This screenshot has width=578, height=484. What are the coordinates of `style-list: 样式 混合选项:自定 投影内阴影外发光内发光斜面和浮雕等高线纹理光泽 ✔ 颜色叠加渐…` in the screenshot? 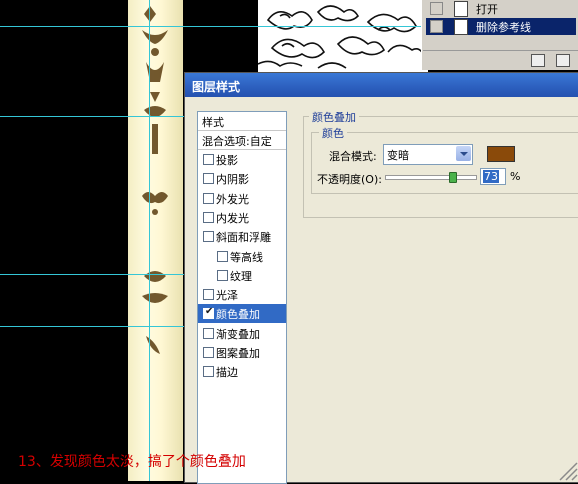 It's located at (242, 297).